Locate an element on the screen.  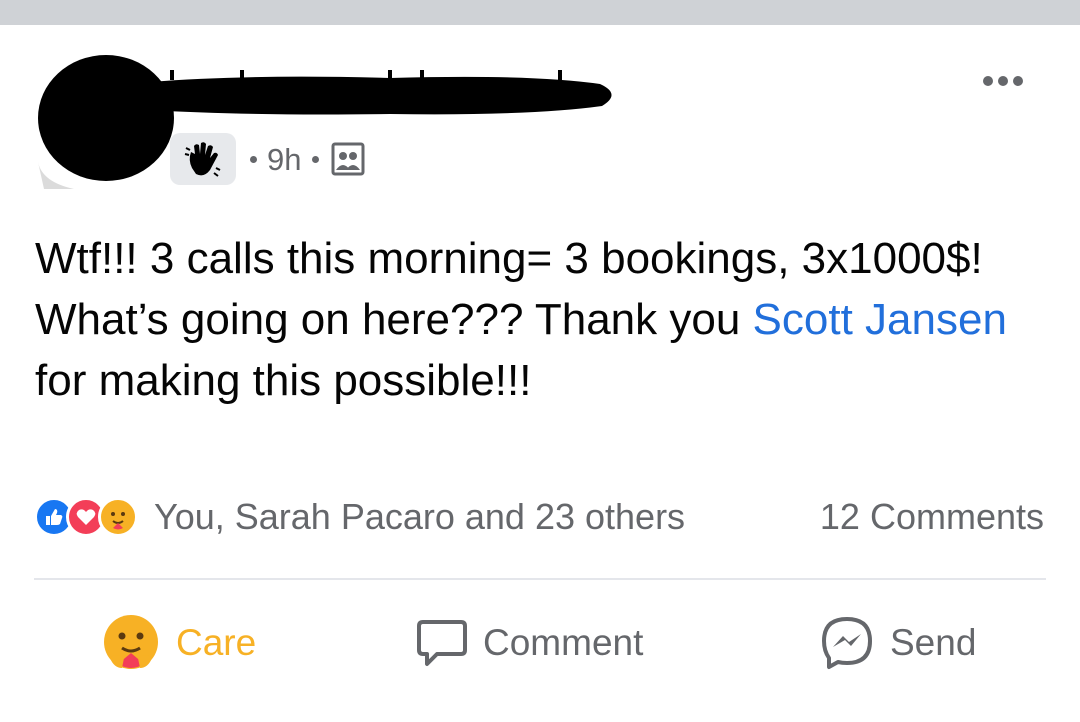
reactions-summary: You, Sarah Pacaro and 23 others is located at coordinates (359, 517).